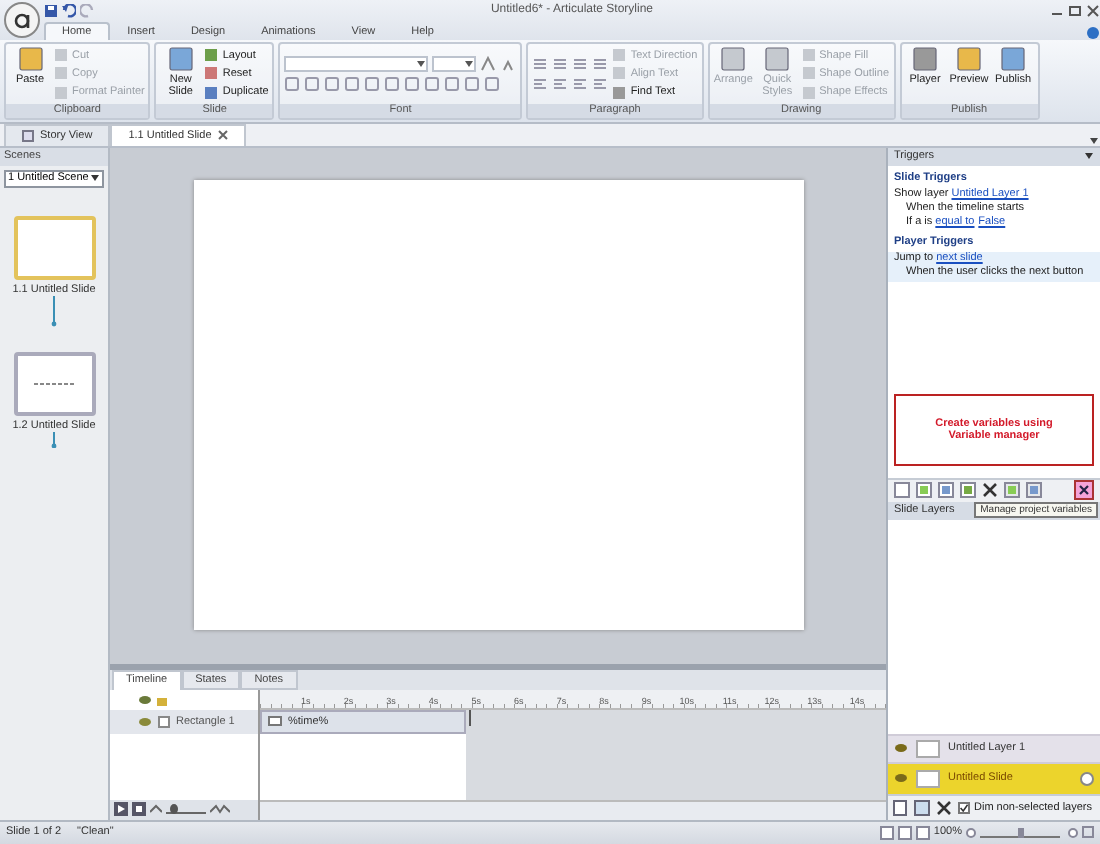  Describe the element at coordinates (508, 63) in the screenshot. I see `shrink-font-icon` at that location.